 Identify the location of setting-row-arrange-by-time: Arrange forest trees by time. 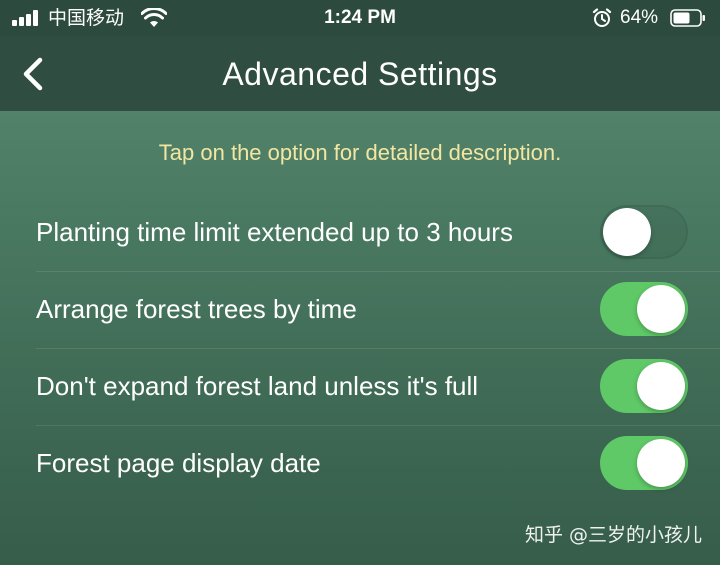
(378, 310).